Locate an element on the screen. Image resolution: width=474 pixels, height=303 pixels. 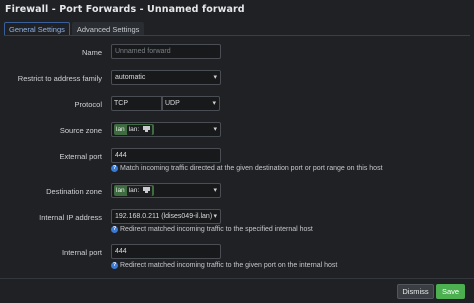
external-port-input: 444 is located at coordinates (166, 155).